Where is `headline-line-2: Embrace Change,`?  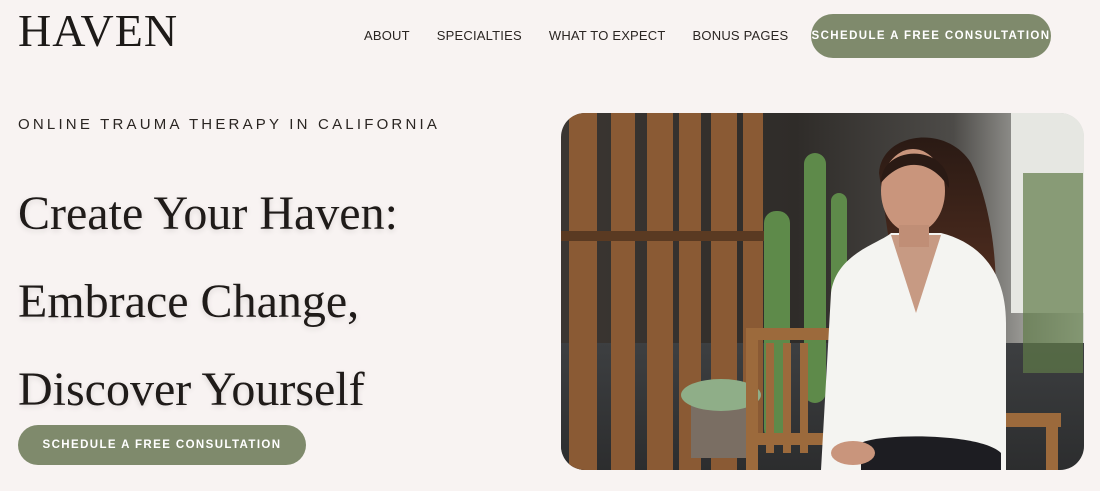
headline-line-2: Embrace Change, is located at coordinates (189, 301).